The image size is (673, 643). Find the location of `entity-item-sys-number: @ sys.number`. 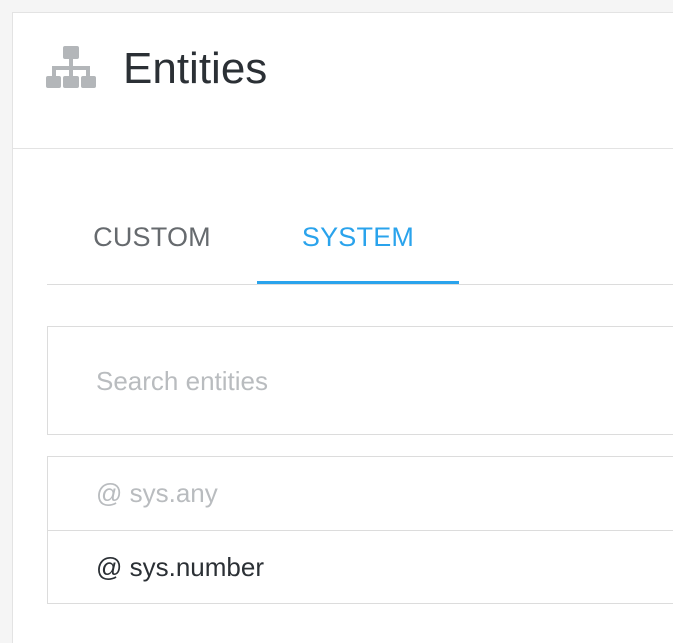

entity-item-sys-number: @ sys.number is located at coordinates (360, 566).